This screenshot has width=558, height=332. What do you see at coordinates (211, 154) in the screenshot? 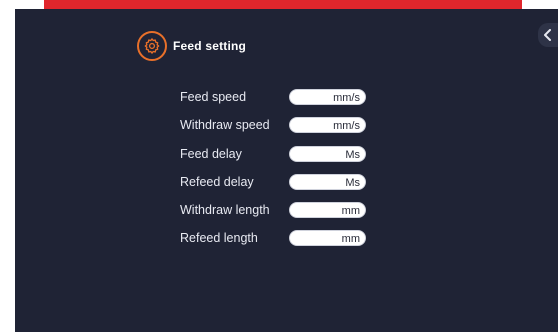
I see `setting-label: Feed delay` at bounding box center [211, 154].